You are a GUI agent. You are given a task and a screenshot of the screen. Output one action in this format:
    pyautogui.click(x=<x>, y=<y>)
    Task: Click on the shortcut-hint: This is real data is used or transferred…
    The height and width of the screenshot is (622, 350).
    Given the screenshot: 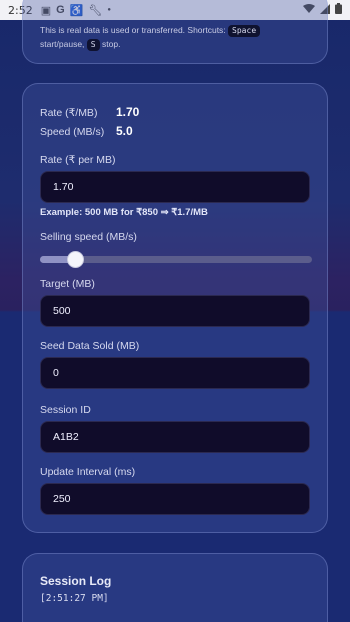 What is the action you would take?
    pyautogui.click(x=180, y=37)
    